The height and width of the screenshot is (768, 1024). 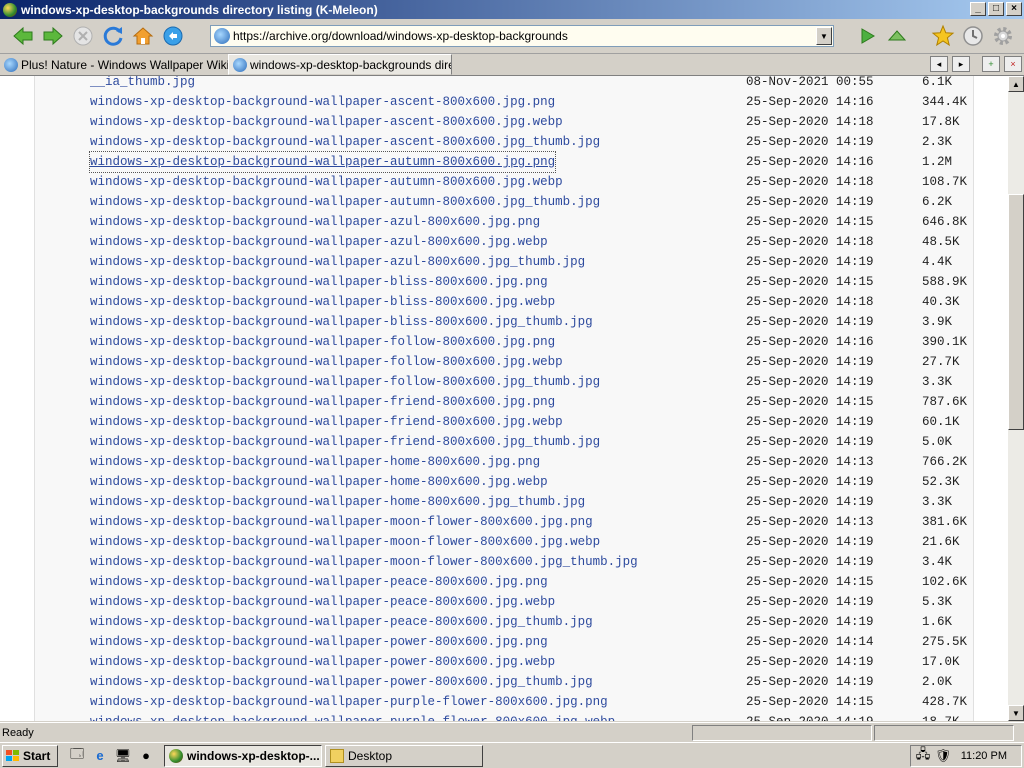 What do you see at coordinates (943, 756) in the screenshot?
I see `security-shield-icon: 🛡` at bounding box center [943, 756].